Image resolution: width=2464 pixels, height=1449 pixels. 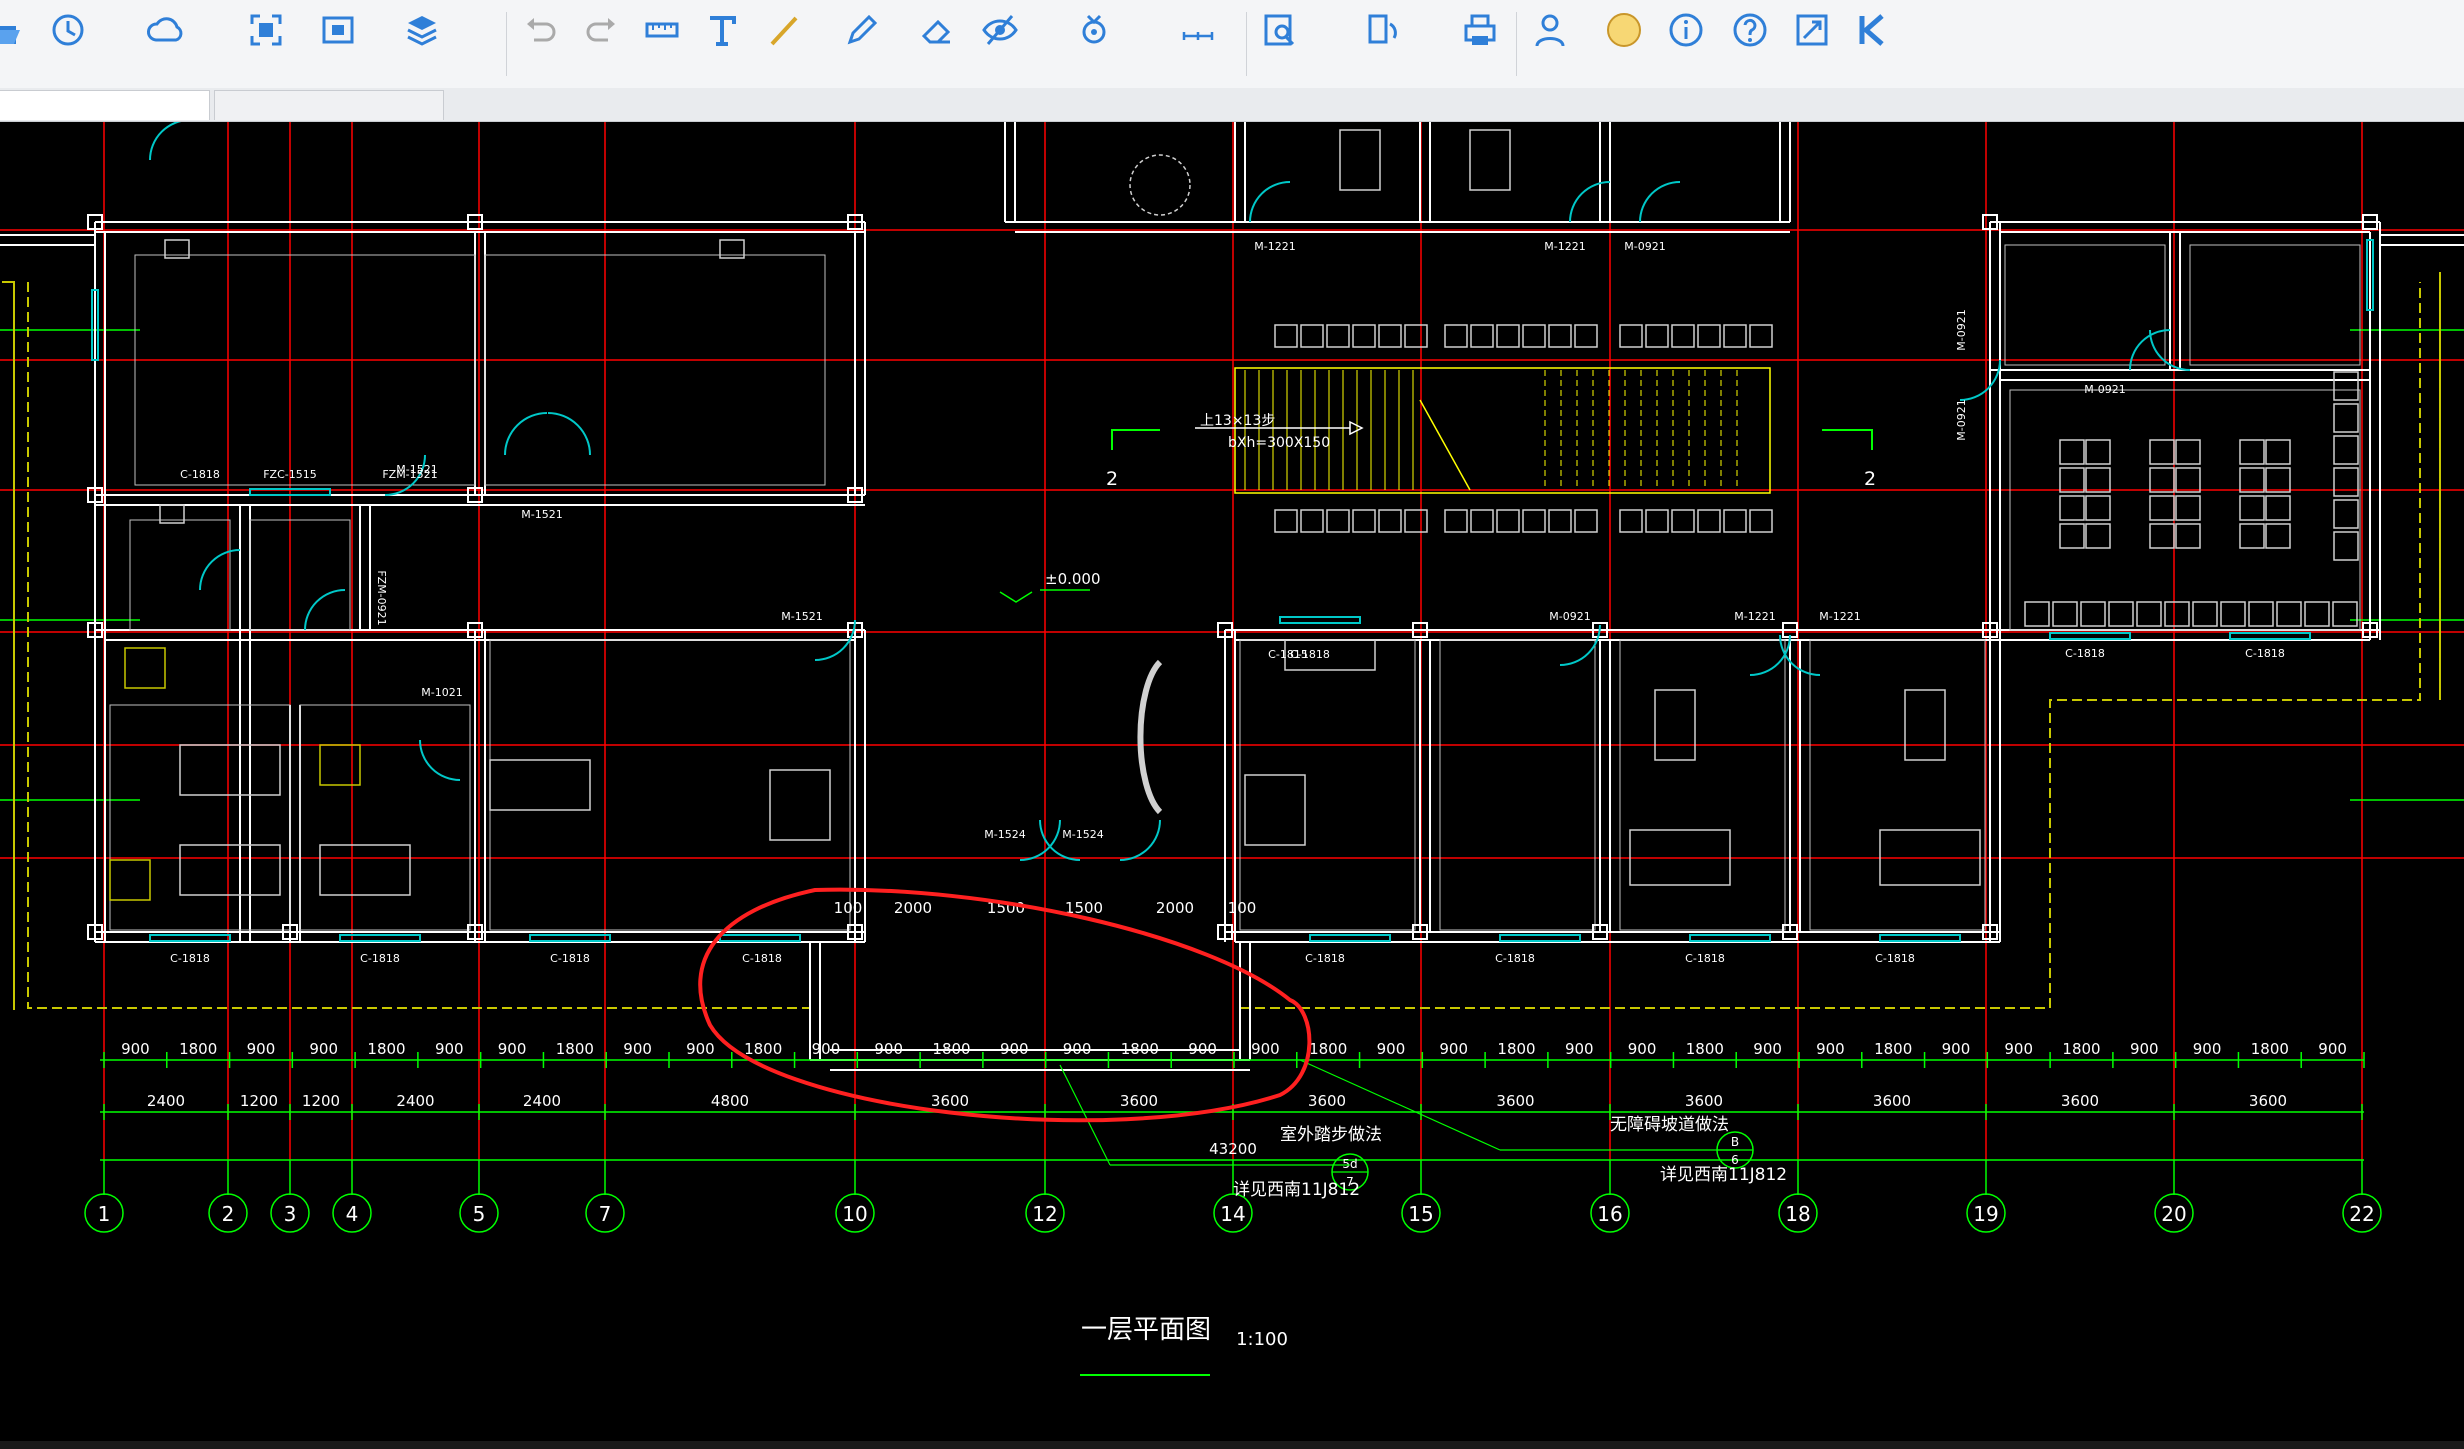 I want to click on annotation-settings-icon, so click(x=1094, y=29).